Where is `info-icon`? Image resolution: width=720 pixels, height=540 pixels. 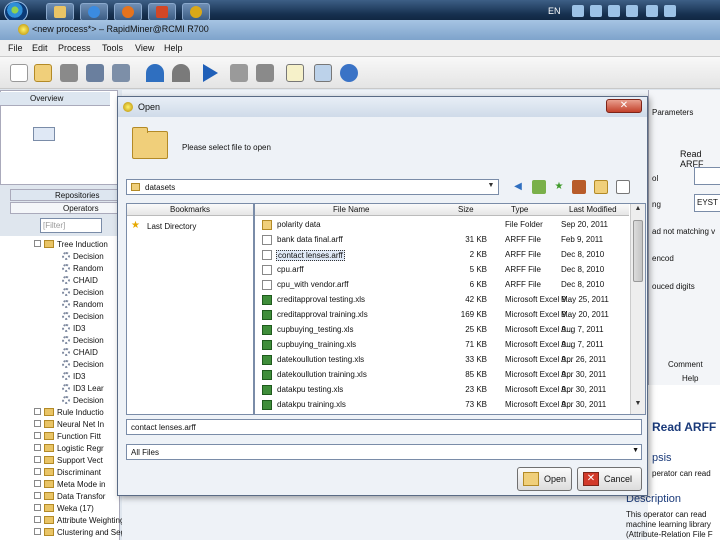
info-icon is located at coordinates (349, 73).